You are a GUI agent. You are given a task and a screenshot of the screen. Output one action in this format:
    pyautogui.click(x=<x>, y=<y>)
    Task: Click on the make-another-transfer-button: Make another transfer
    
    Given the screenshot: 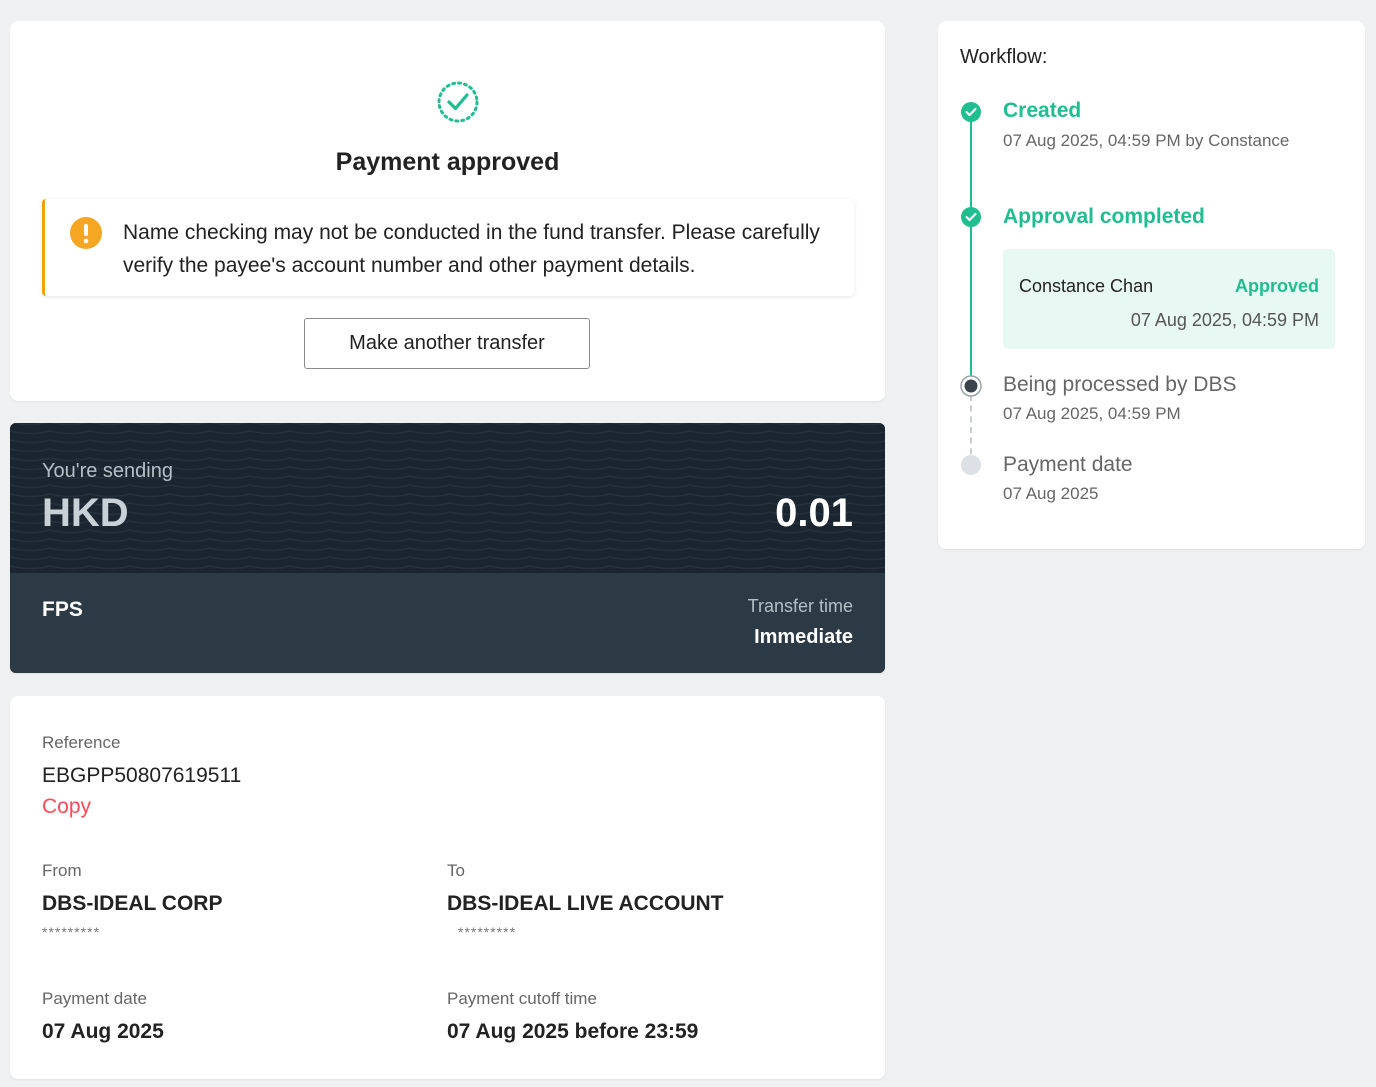 What is the action you would take?
    pyautogui.click(x=447, y=343)
    